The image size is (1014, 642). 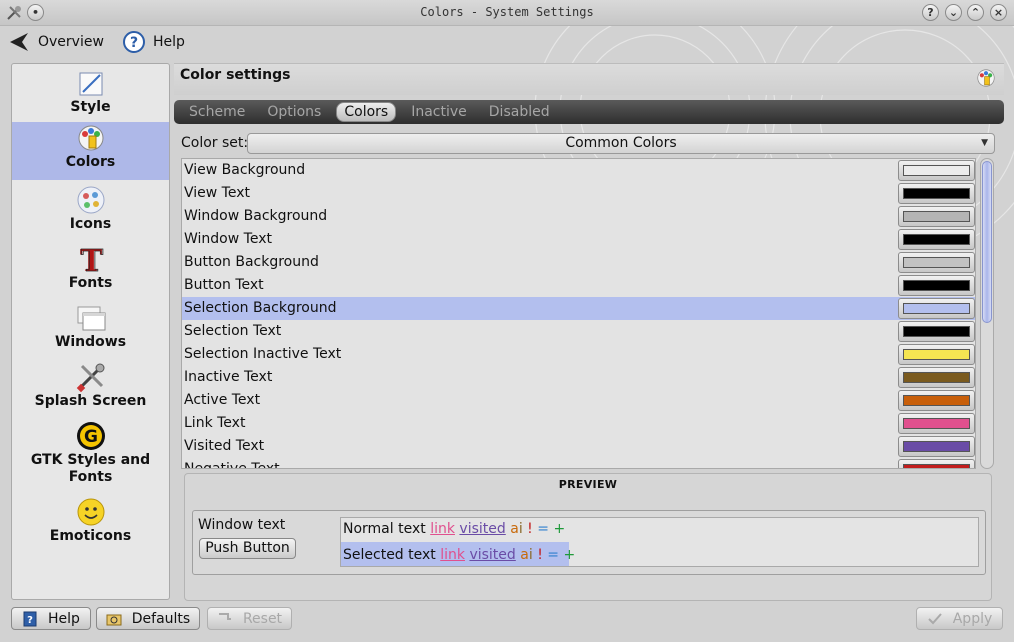 What do you see at coordinates (90, 200) in the screenshot?
I see `icons-icon` at bounding box center [90, 200].